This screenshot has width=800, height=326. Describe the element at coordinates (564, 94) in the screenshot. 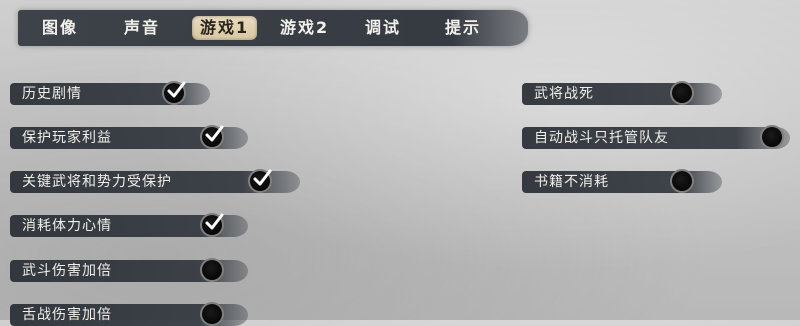

I see `option-label: 武将战死` at that location.